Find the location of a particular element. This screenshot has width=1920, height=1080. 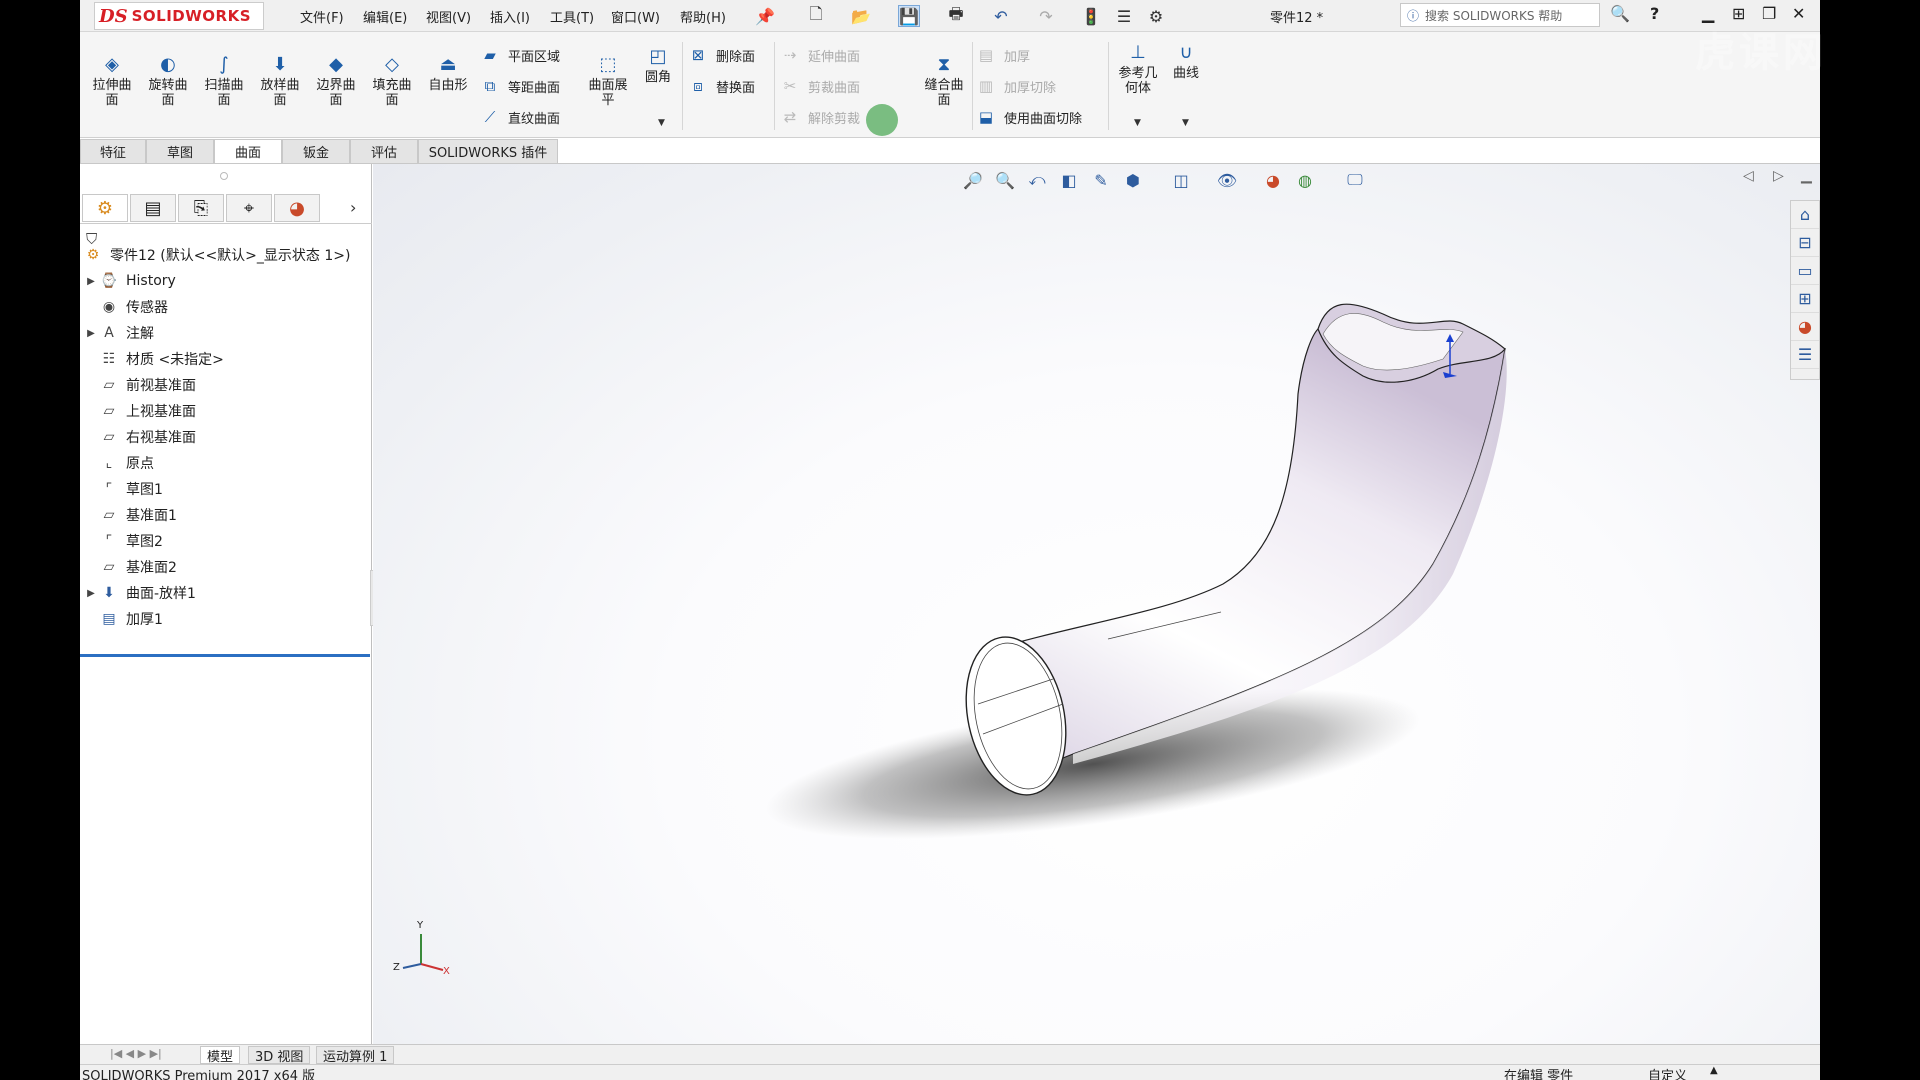

delete-face-button: ⊠ 删除面 is located at coordinates (721, 55).